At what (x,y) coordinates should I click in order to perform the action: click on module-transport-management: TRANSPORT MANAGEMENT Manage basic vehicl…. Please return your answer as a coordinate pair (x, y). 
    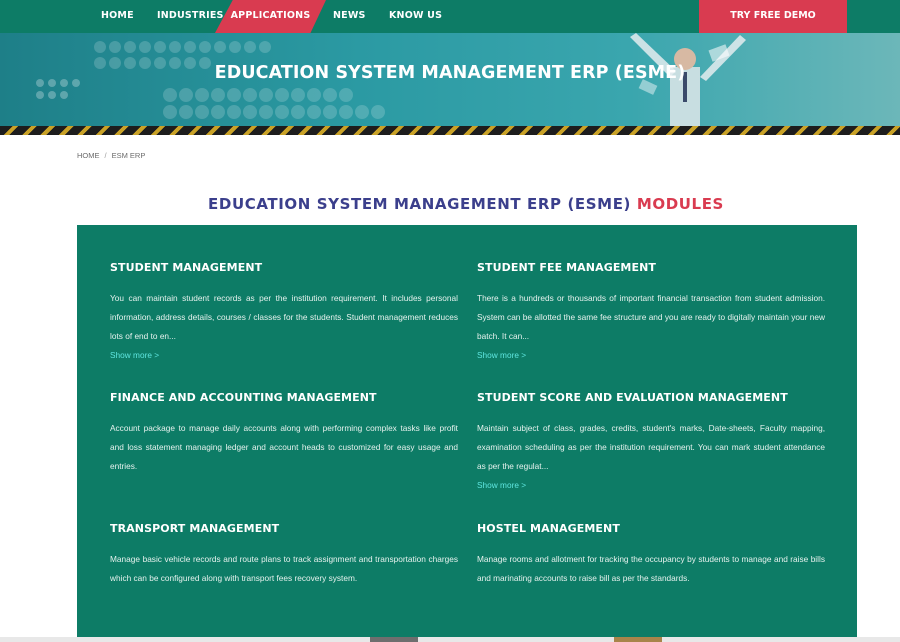
    Looking at the image, I should click on (284, 555).